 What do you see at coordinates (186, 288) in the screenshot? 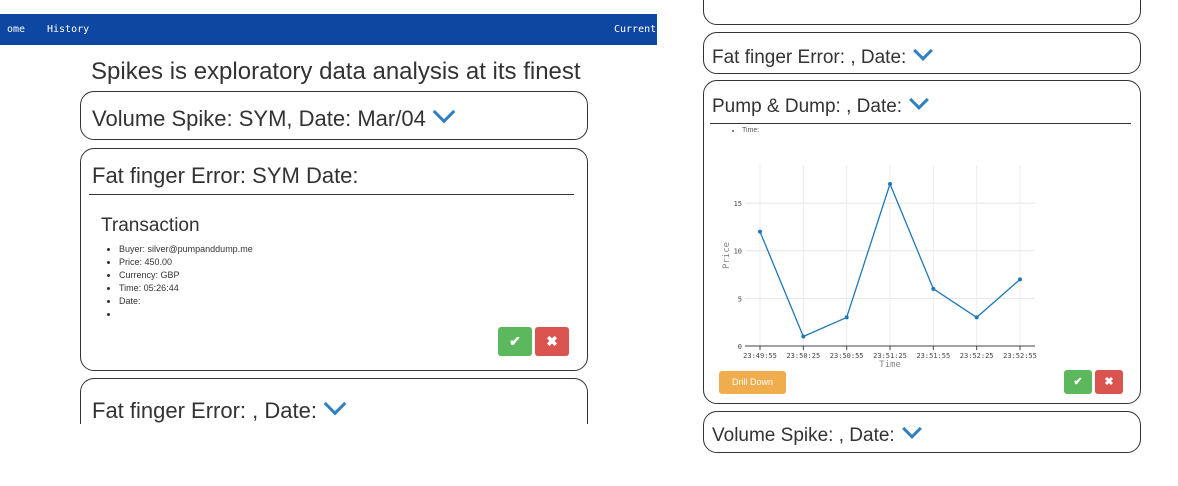
I see `transaction-time: Time: 05:26:44` at bounding box center [186, 288].